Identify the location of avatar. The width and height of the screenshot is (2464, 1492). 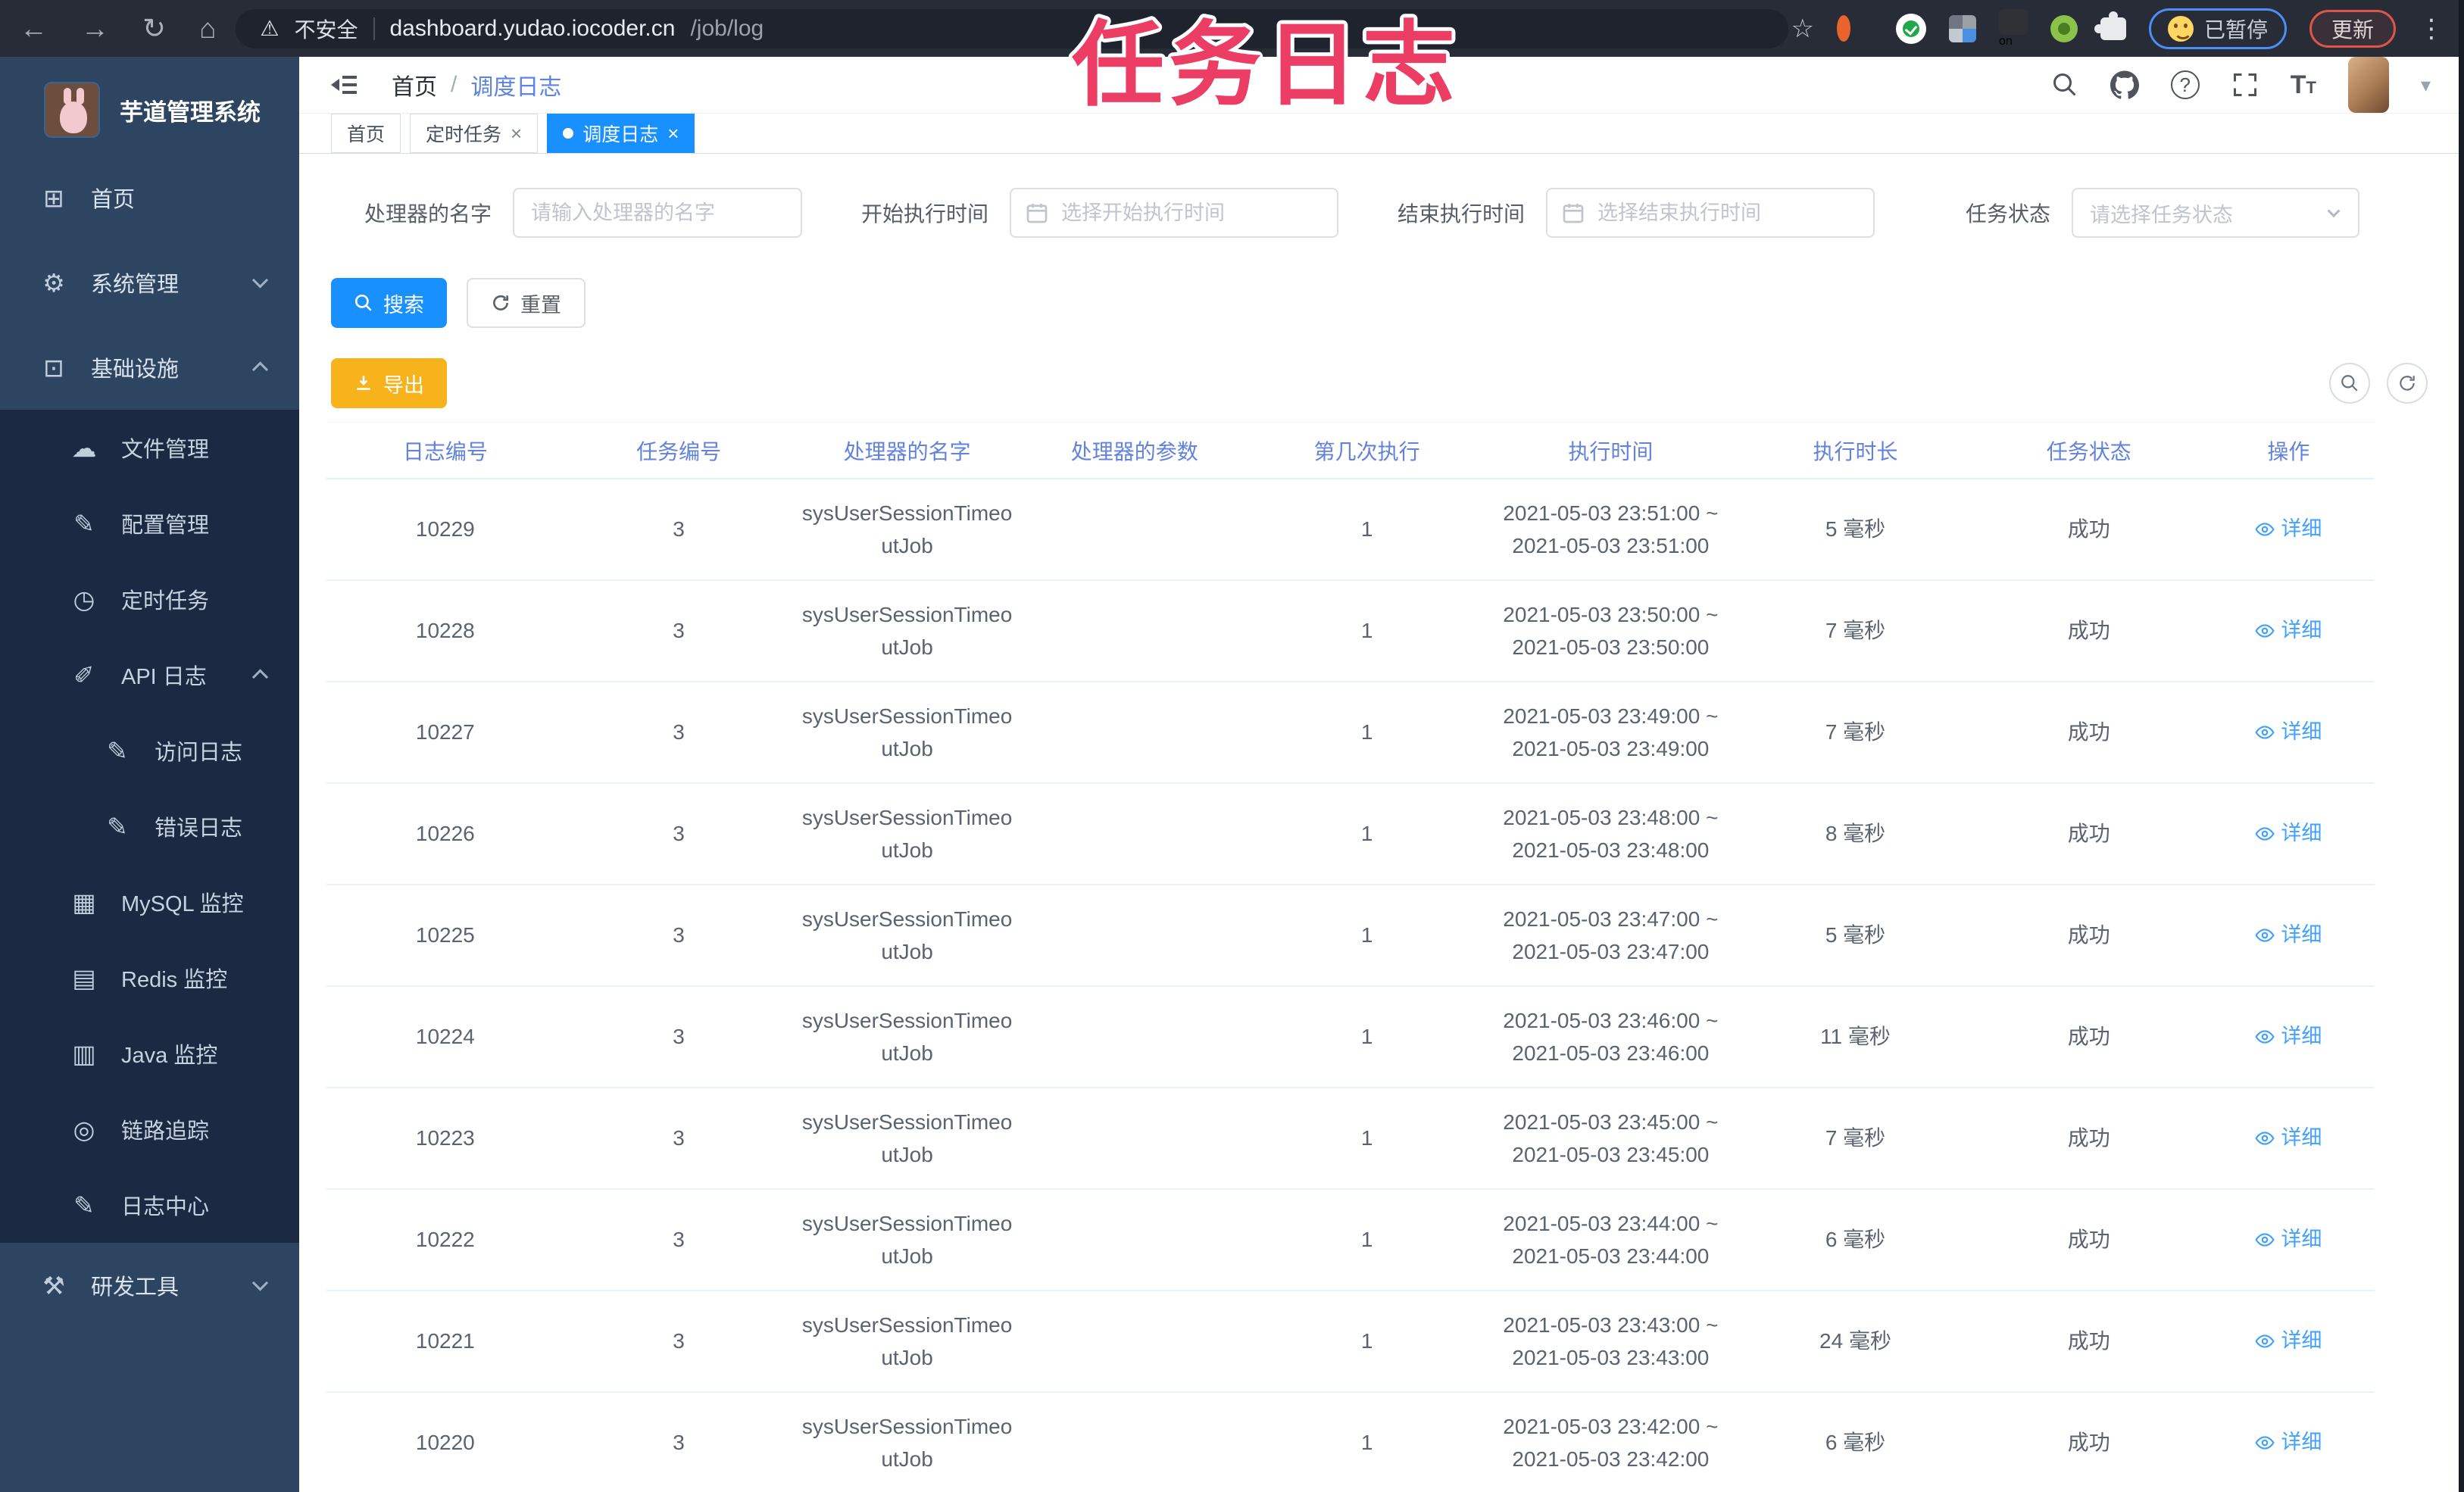
(2368, 85).